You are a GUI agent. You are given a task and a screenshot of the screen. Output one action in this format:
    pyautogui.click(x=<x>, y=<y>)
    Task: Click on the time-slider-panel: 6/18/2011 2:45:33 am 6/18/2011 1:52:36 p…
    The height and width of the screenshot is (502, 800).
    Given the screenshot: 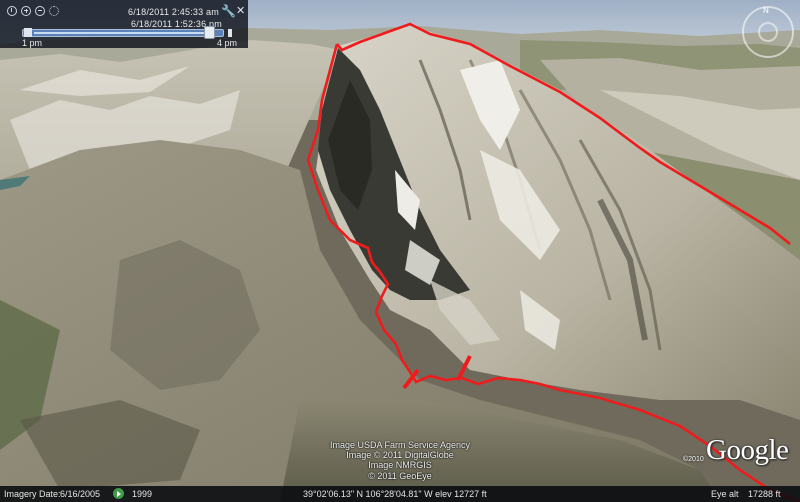 What is the action you would take?
    pyautogui.click(x=124, y=24)
    